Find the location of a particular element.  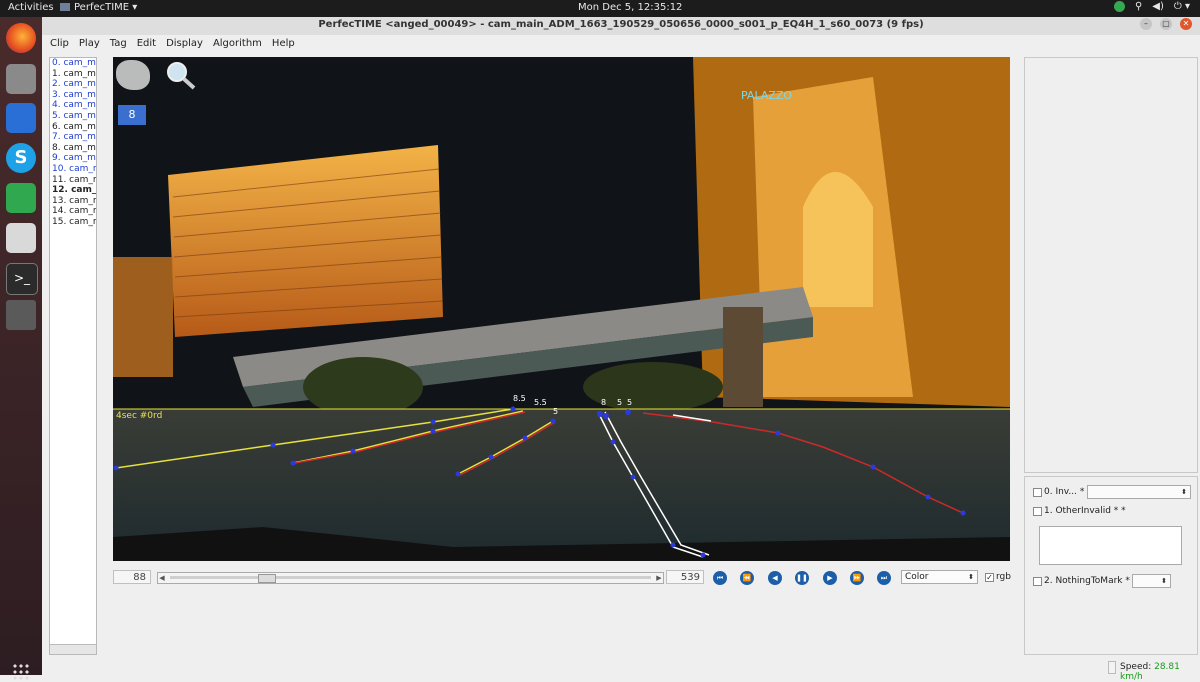

go-to-start-button: ⏮ is located at coordinates (720, 578).